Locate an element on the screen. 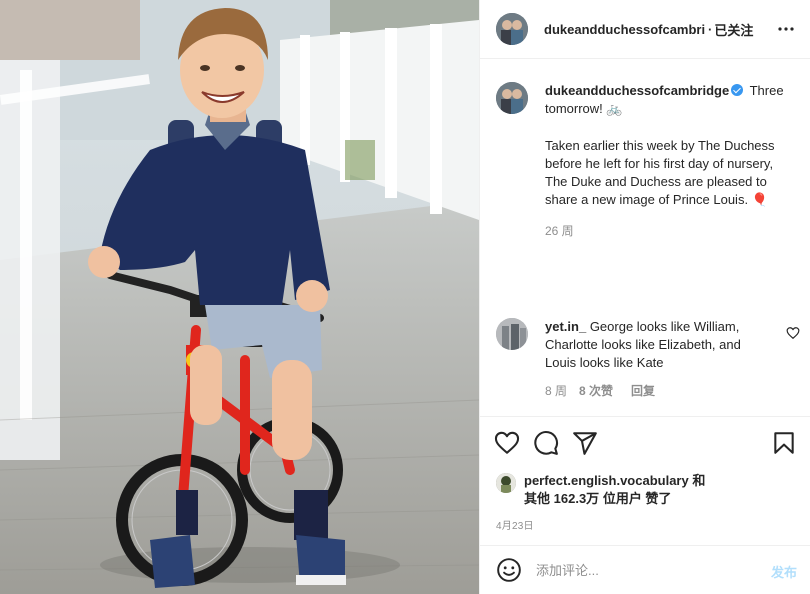 This screenshot has width=810, height=594. post-header: dukeandduchessofcambri · 已关注 is located at coordinates (645, 29).